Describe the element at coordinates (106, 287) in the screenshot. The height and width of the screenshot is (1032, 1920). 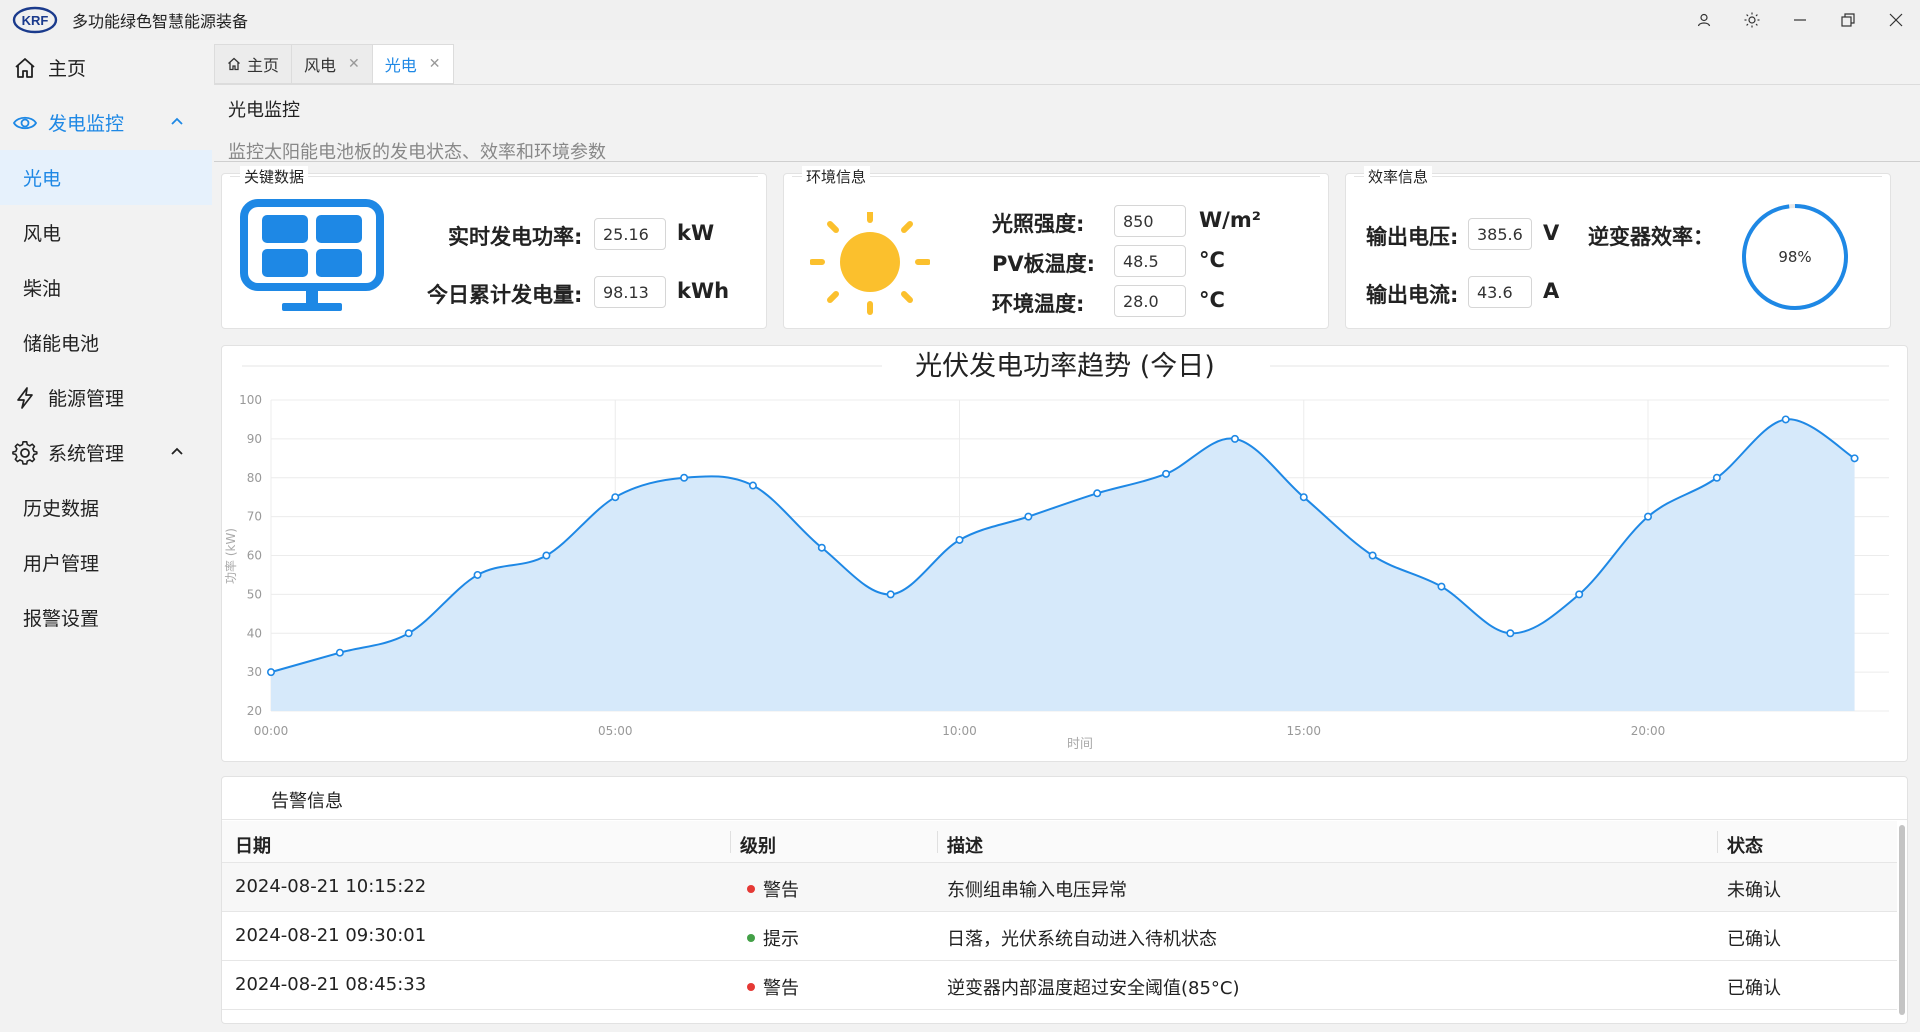
I see `sidebar-item-diesel: 柴油` at that location.